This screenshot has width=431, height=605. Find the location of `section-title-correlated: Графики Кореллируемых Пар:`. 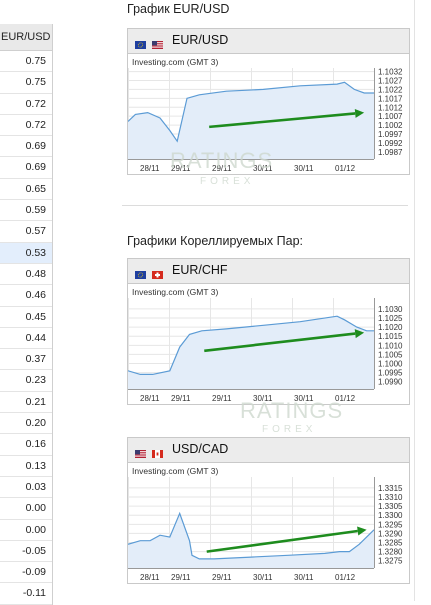

section-title-correlated: Графики Кореллируемых Пар: is located at coordinates (215, 241).